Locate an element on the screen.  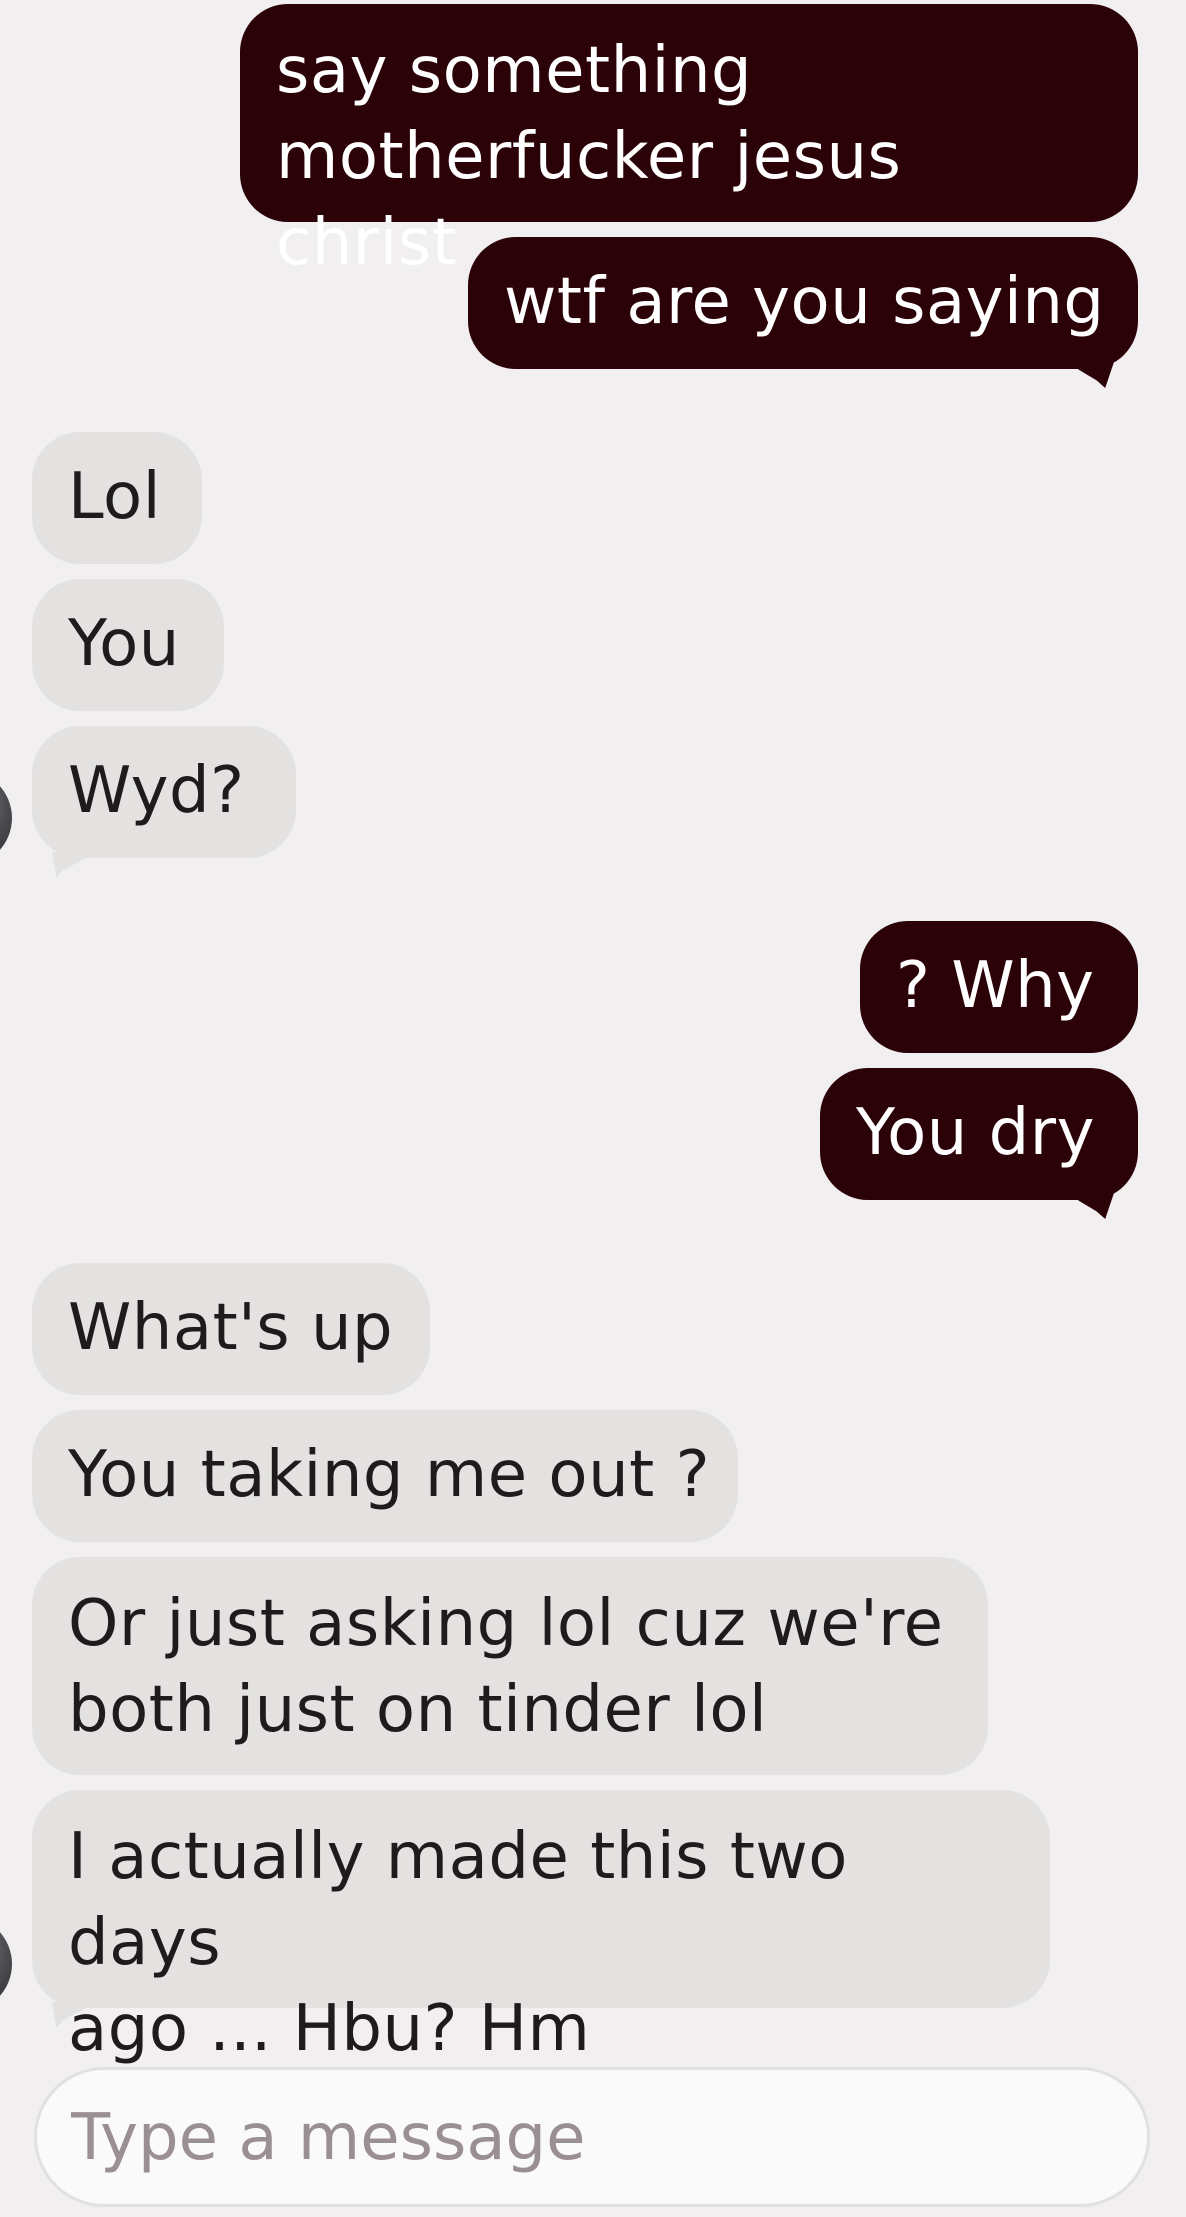
sent-message: ? Why is located at coordinates (999, 987).